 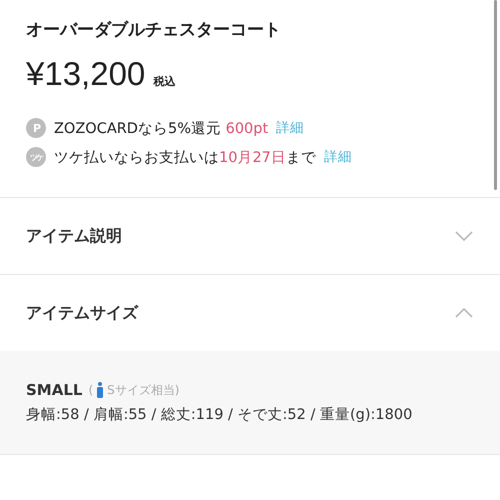 I want to click on tax-note: 税込, so click(x=164, y=81).